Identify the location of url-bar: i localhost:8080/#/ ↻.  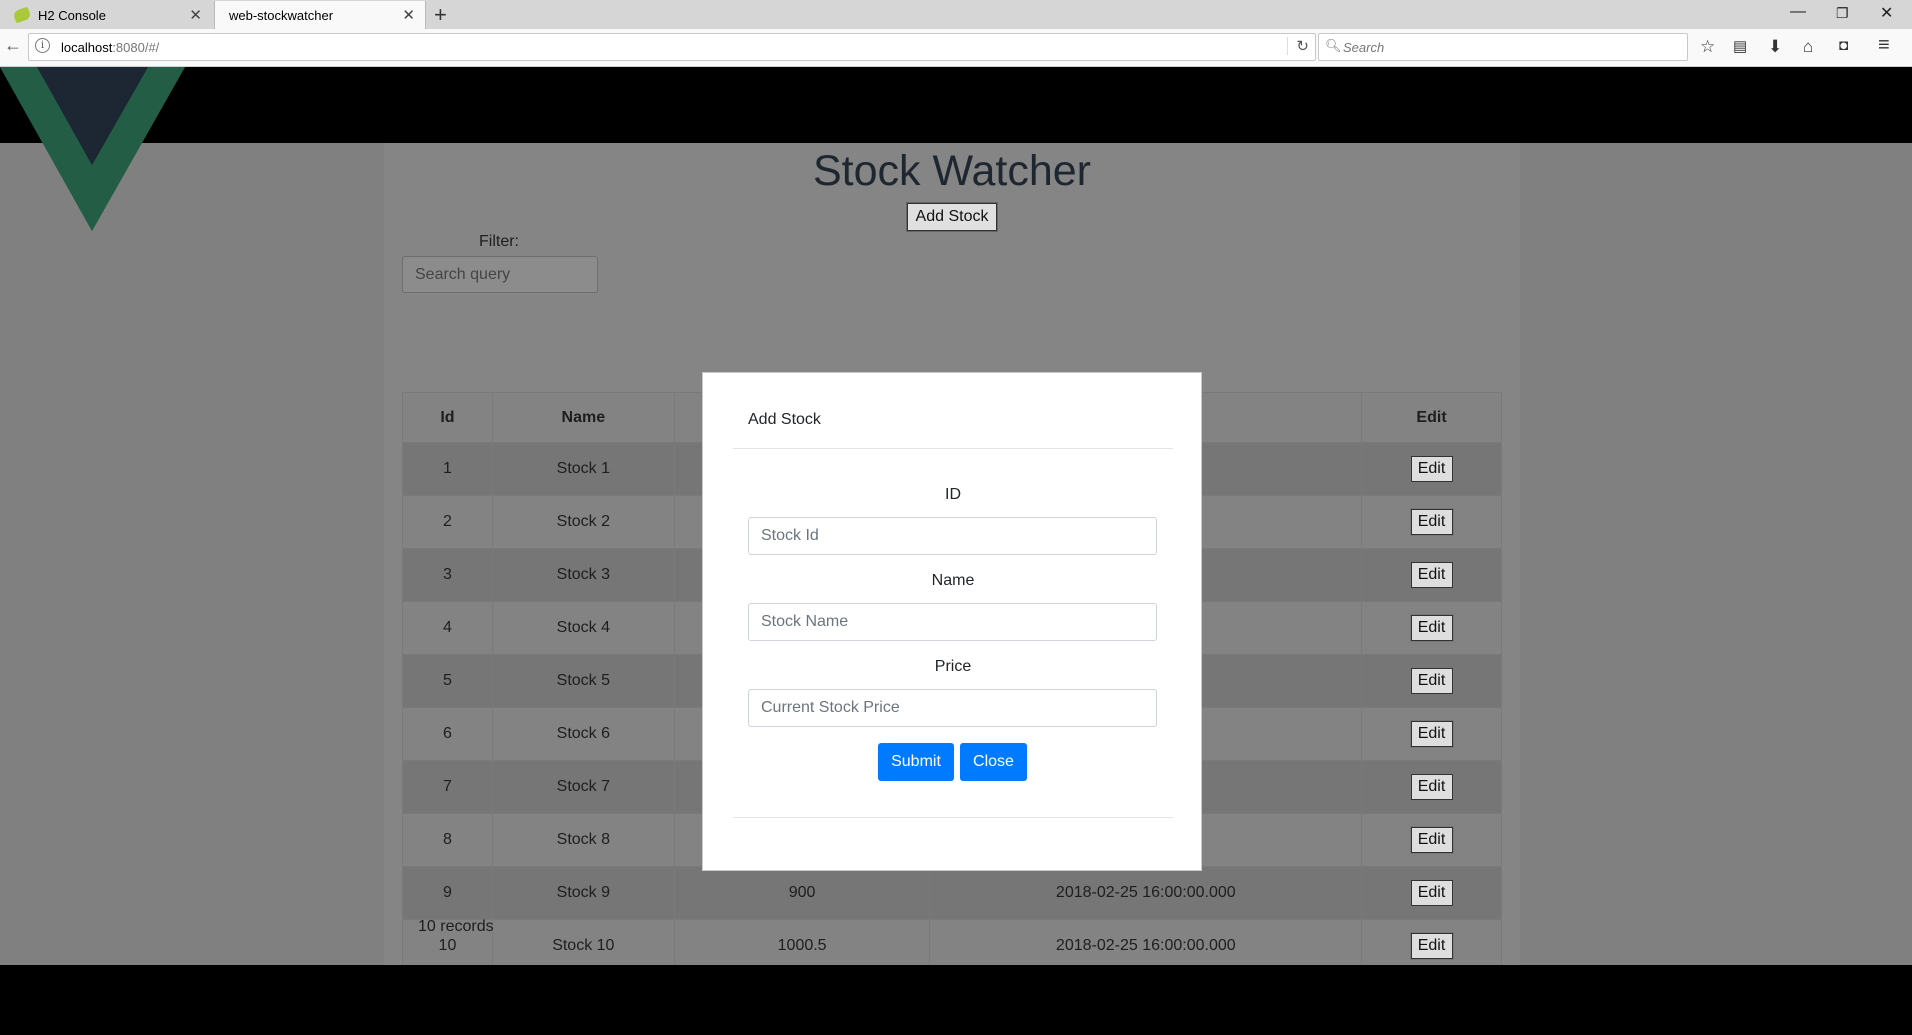
(672, 47).